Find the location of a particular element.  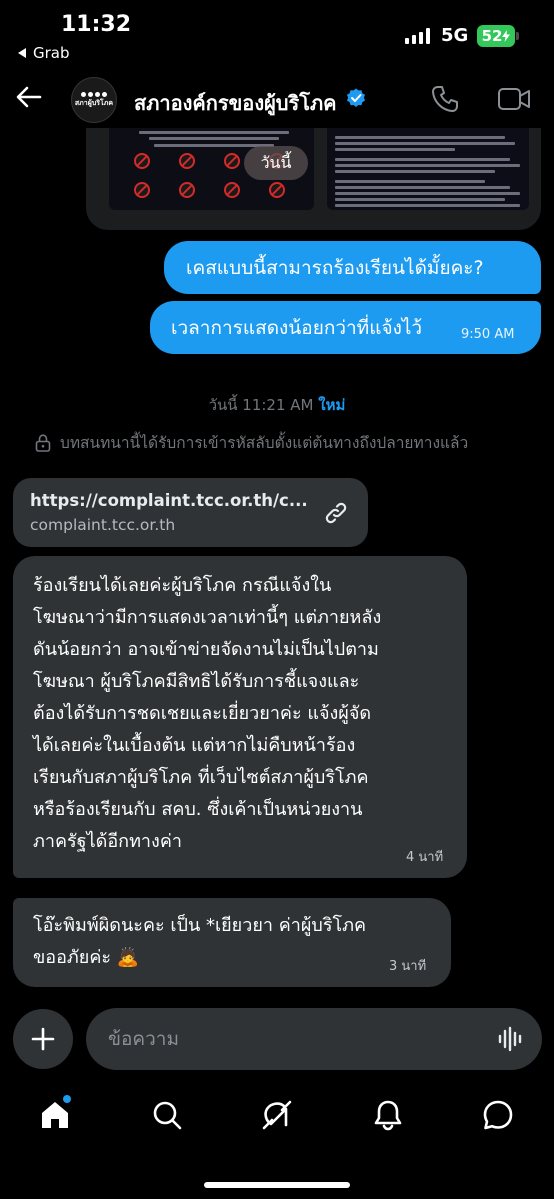

contact-name: สภาองค์กรของผู้บริโภค is located at coordinates (235, 103).